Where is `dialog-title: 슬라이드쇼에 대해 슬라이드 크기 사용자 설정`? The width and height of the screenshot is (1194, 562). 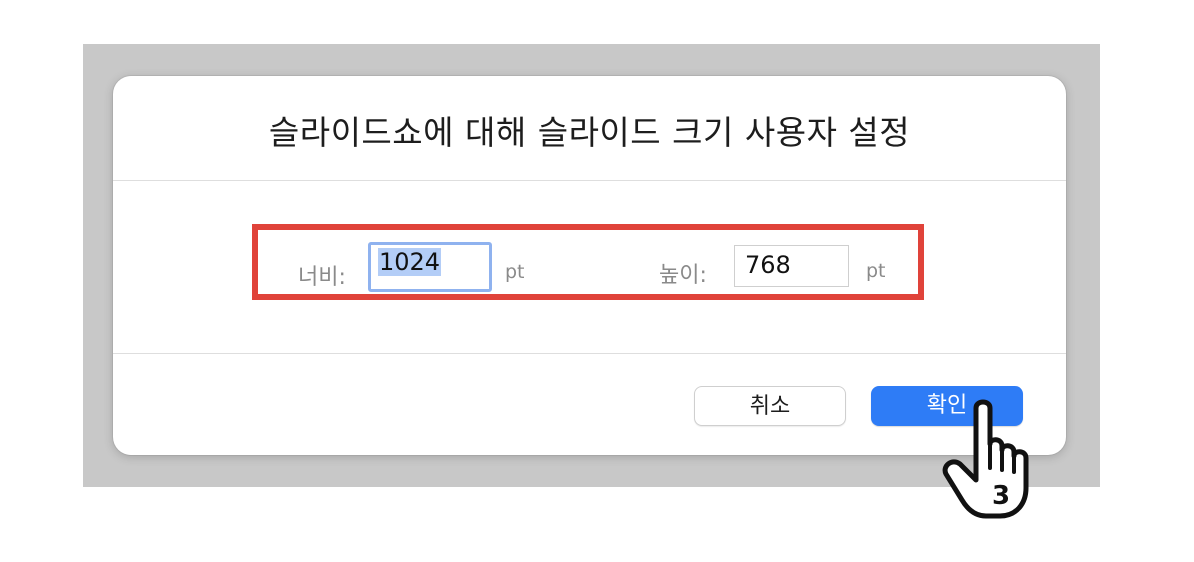 dialog-title: 슬라이드쇼에 대해 슬라이드 크기 사용자 설정 is located at coordinates (589, 132).